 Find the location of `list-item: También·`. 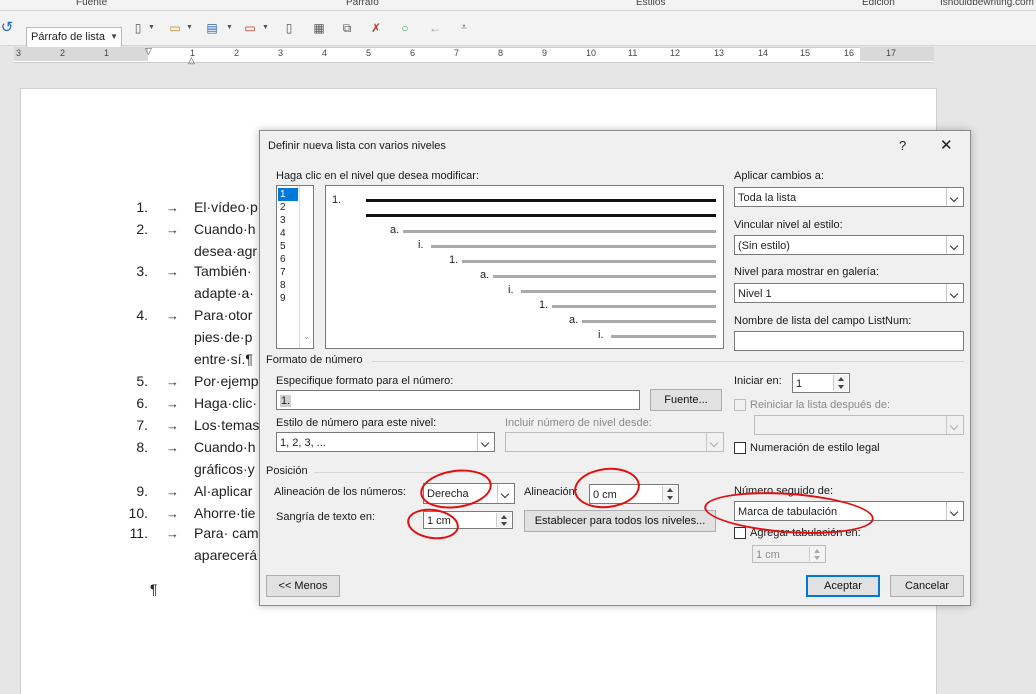

list-item: También· is located at coordinates (223, 271).